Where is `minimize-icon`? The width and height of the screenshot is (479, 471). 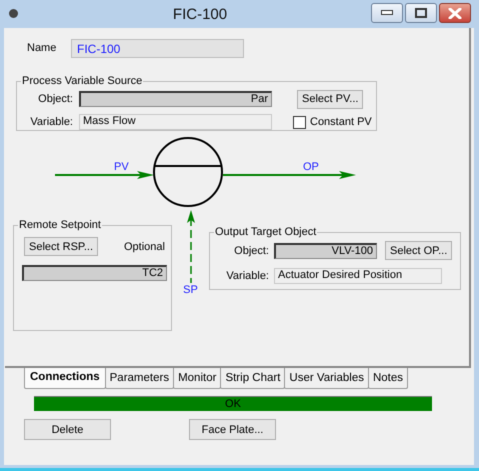 minimize-icon is located at coordinates (387, 13).